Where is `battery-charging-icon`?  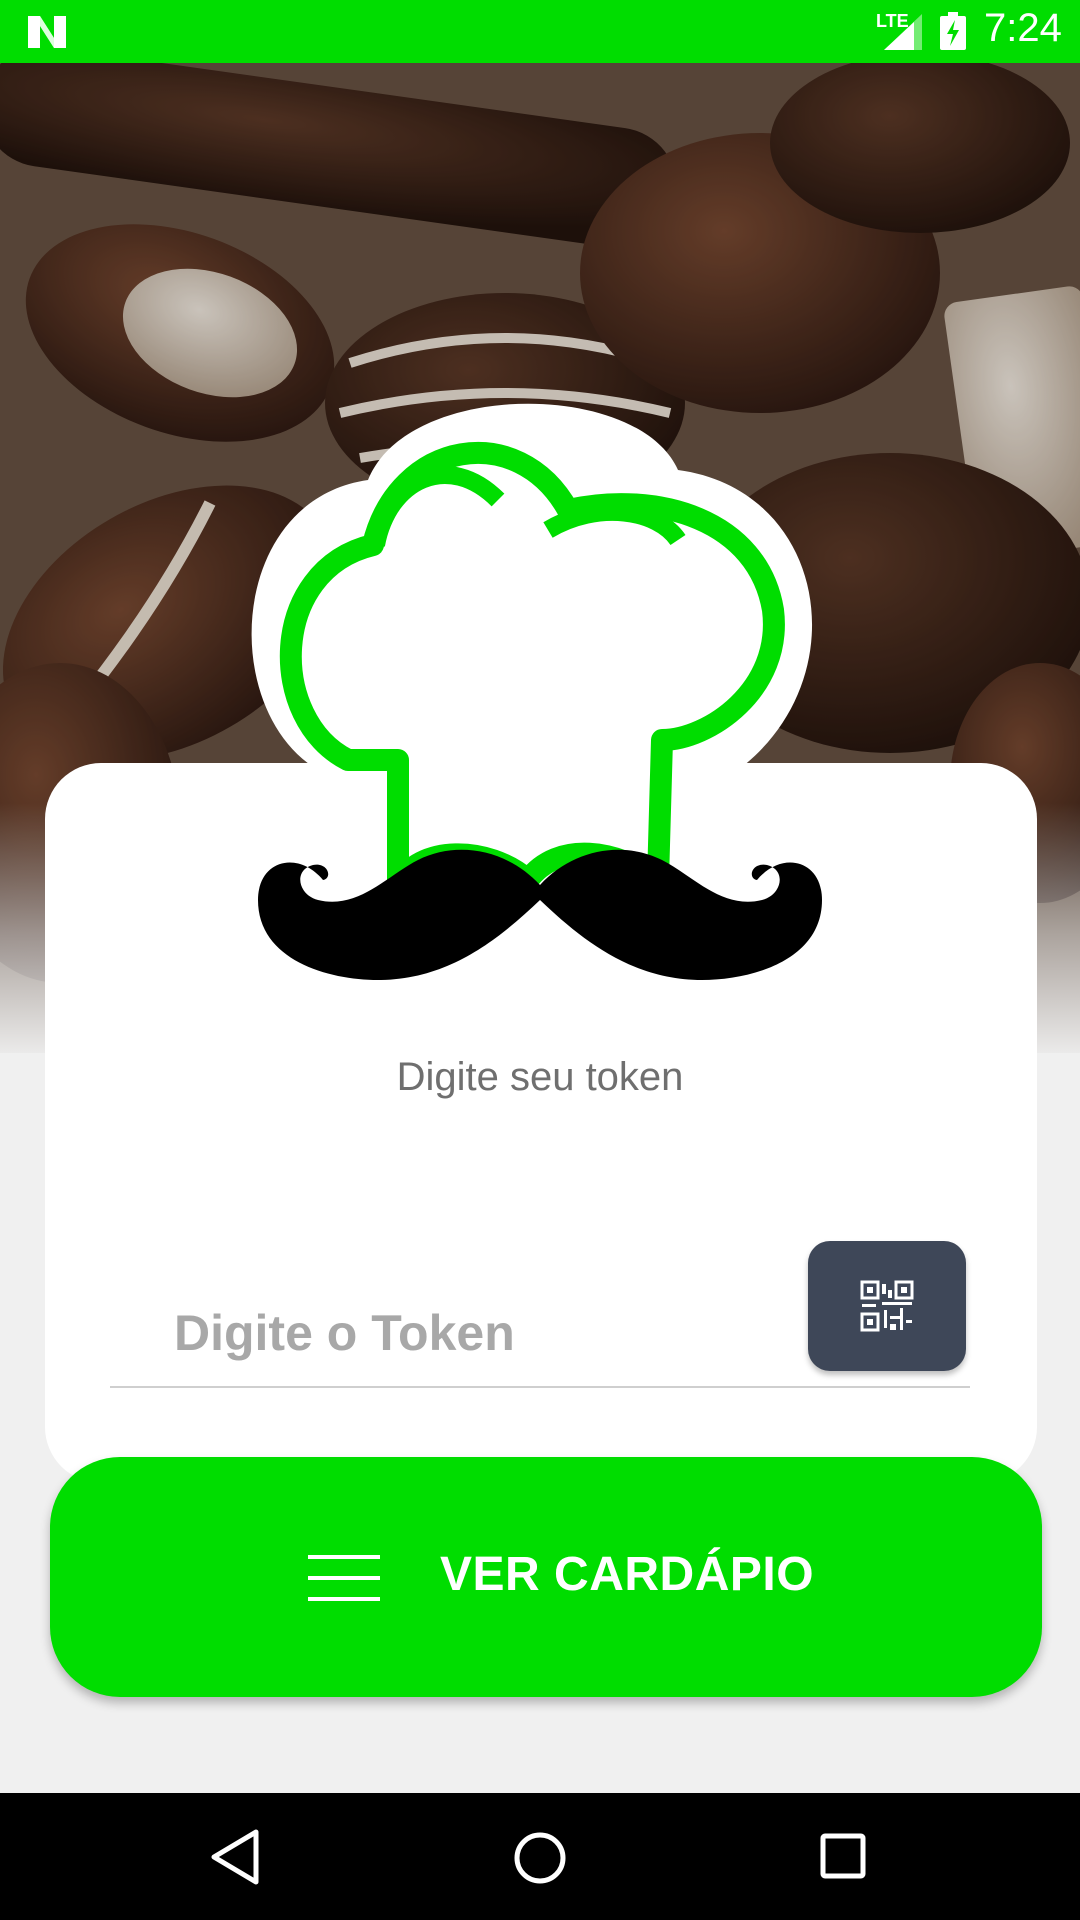 battery-charging-icon is located at coordinates (953, 31).